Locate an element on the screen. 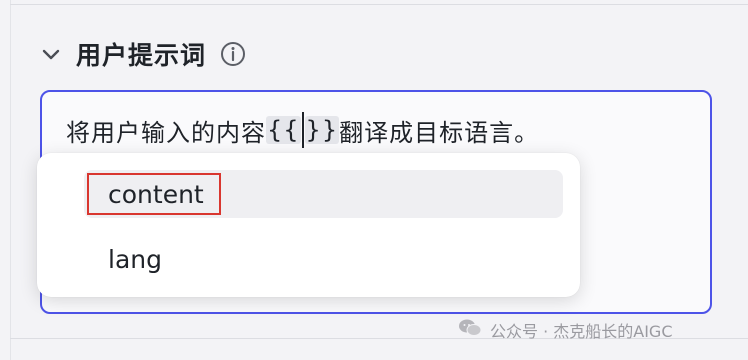 The image size is (748, 360). prompt-text-after: 翻译成目标语言。 is located at coordinates (439, 132).